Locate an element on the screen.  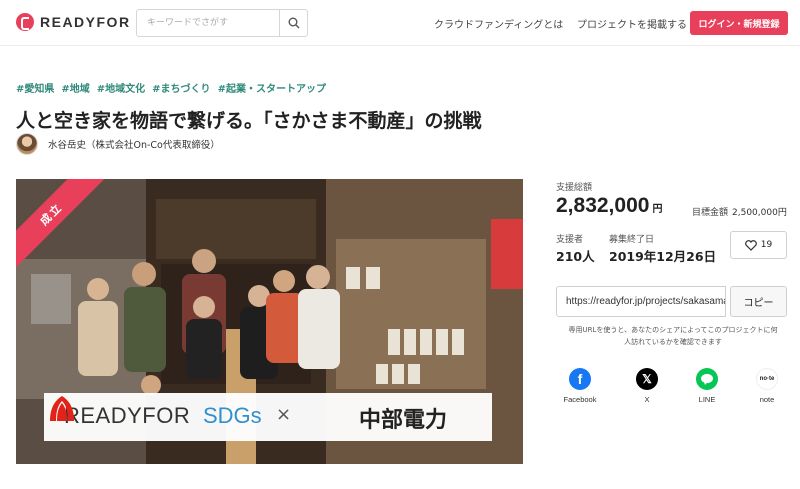
share-facebook: f Facebook is located at coordinates (580, 386).